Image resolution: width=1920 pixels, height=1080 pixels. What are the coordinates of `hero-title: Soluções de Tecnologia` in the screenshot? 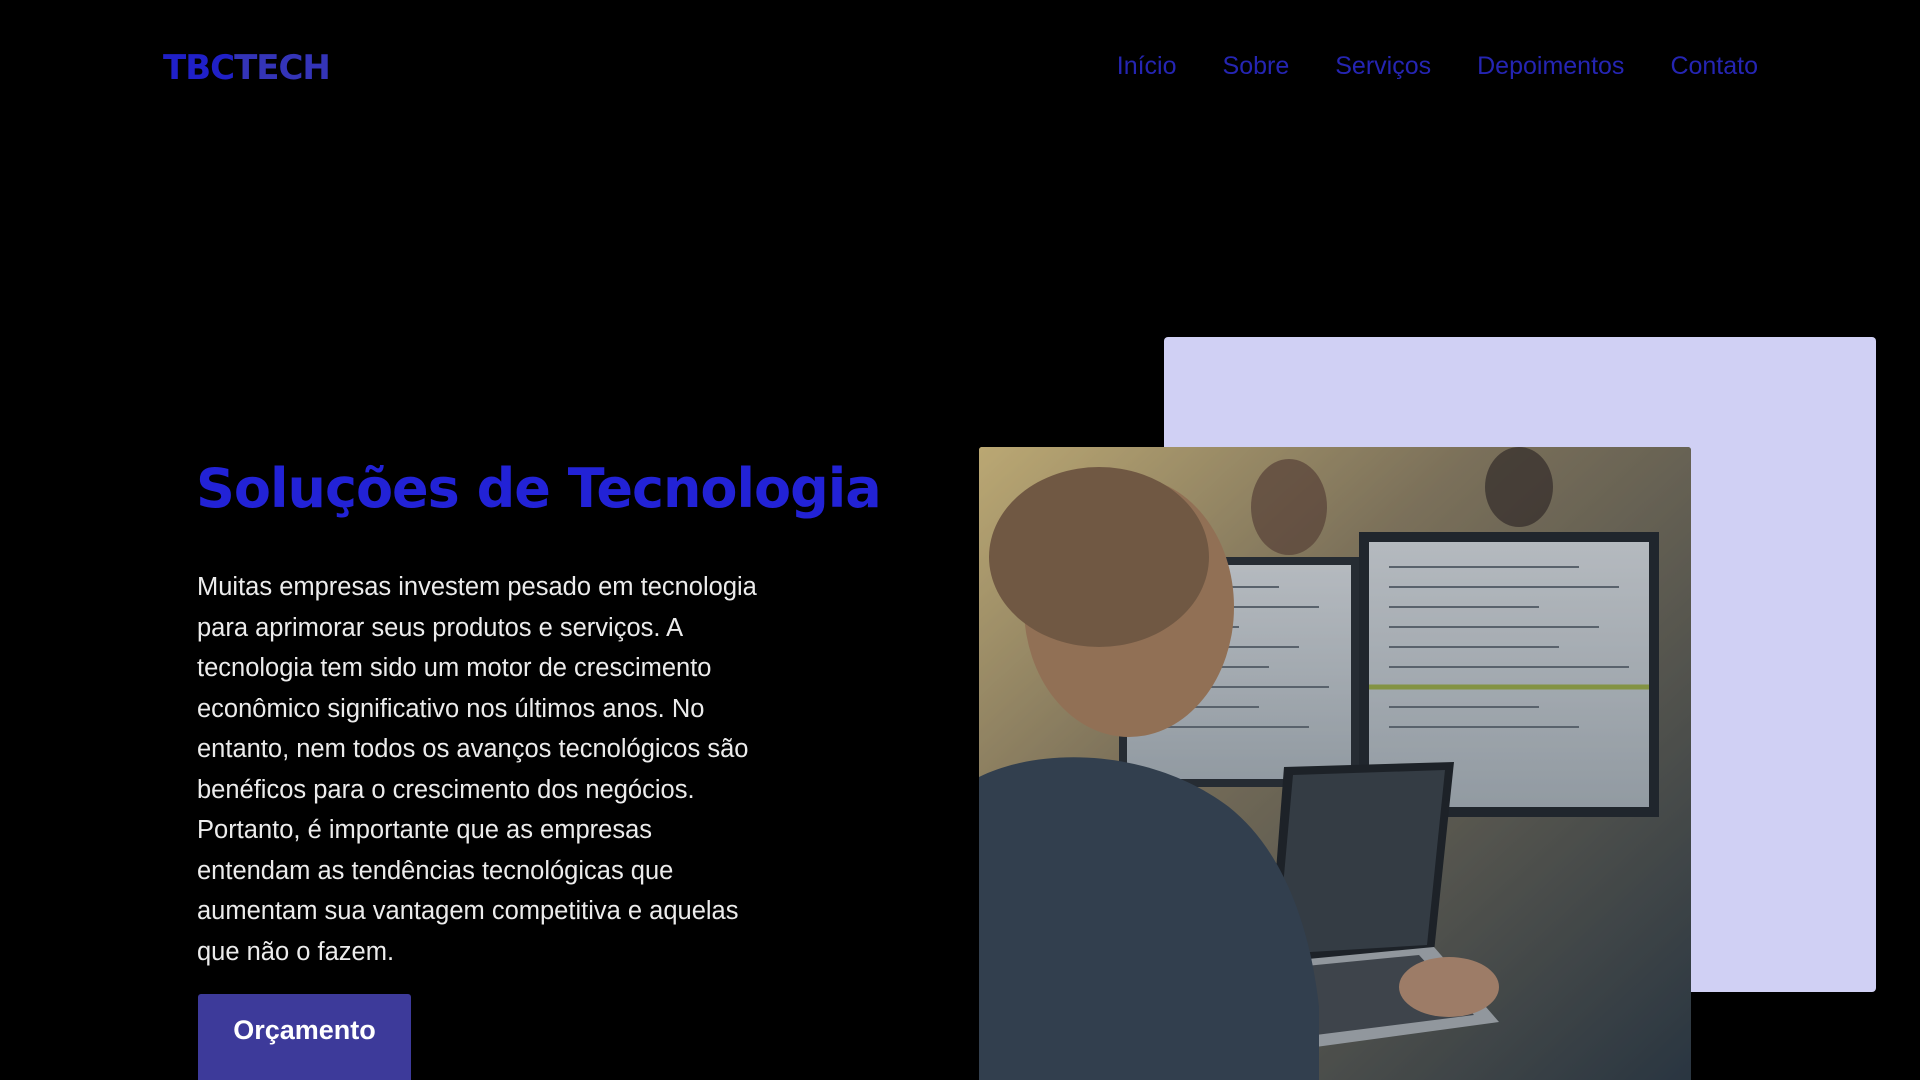 It's located at (539, 488).